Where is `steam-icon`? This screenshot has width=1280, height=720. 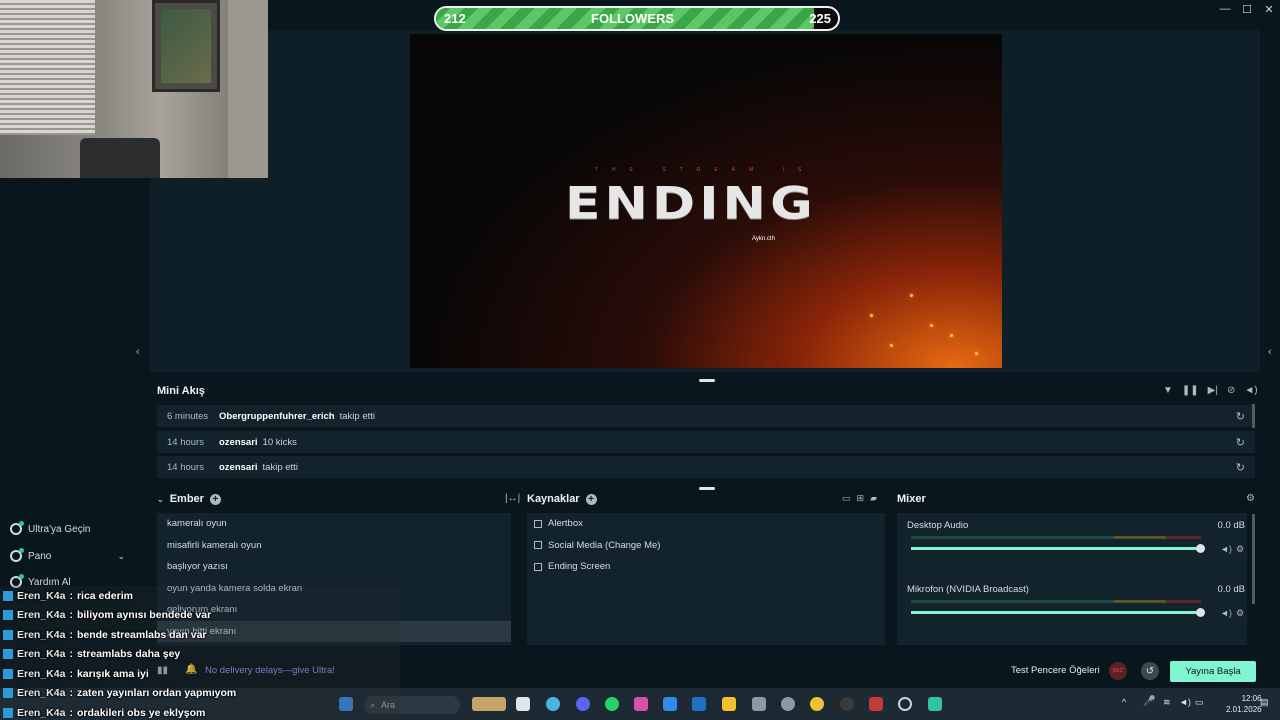
steam-icon is located at coordinates (905, 704).